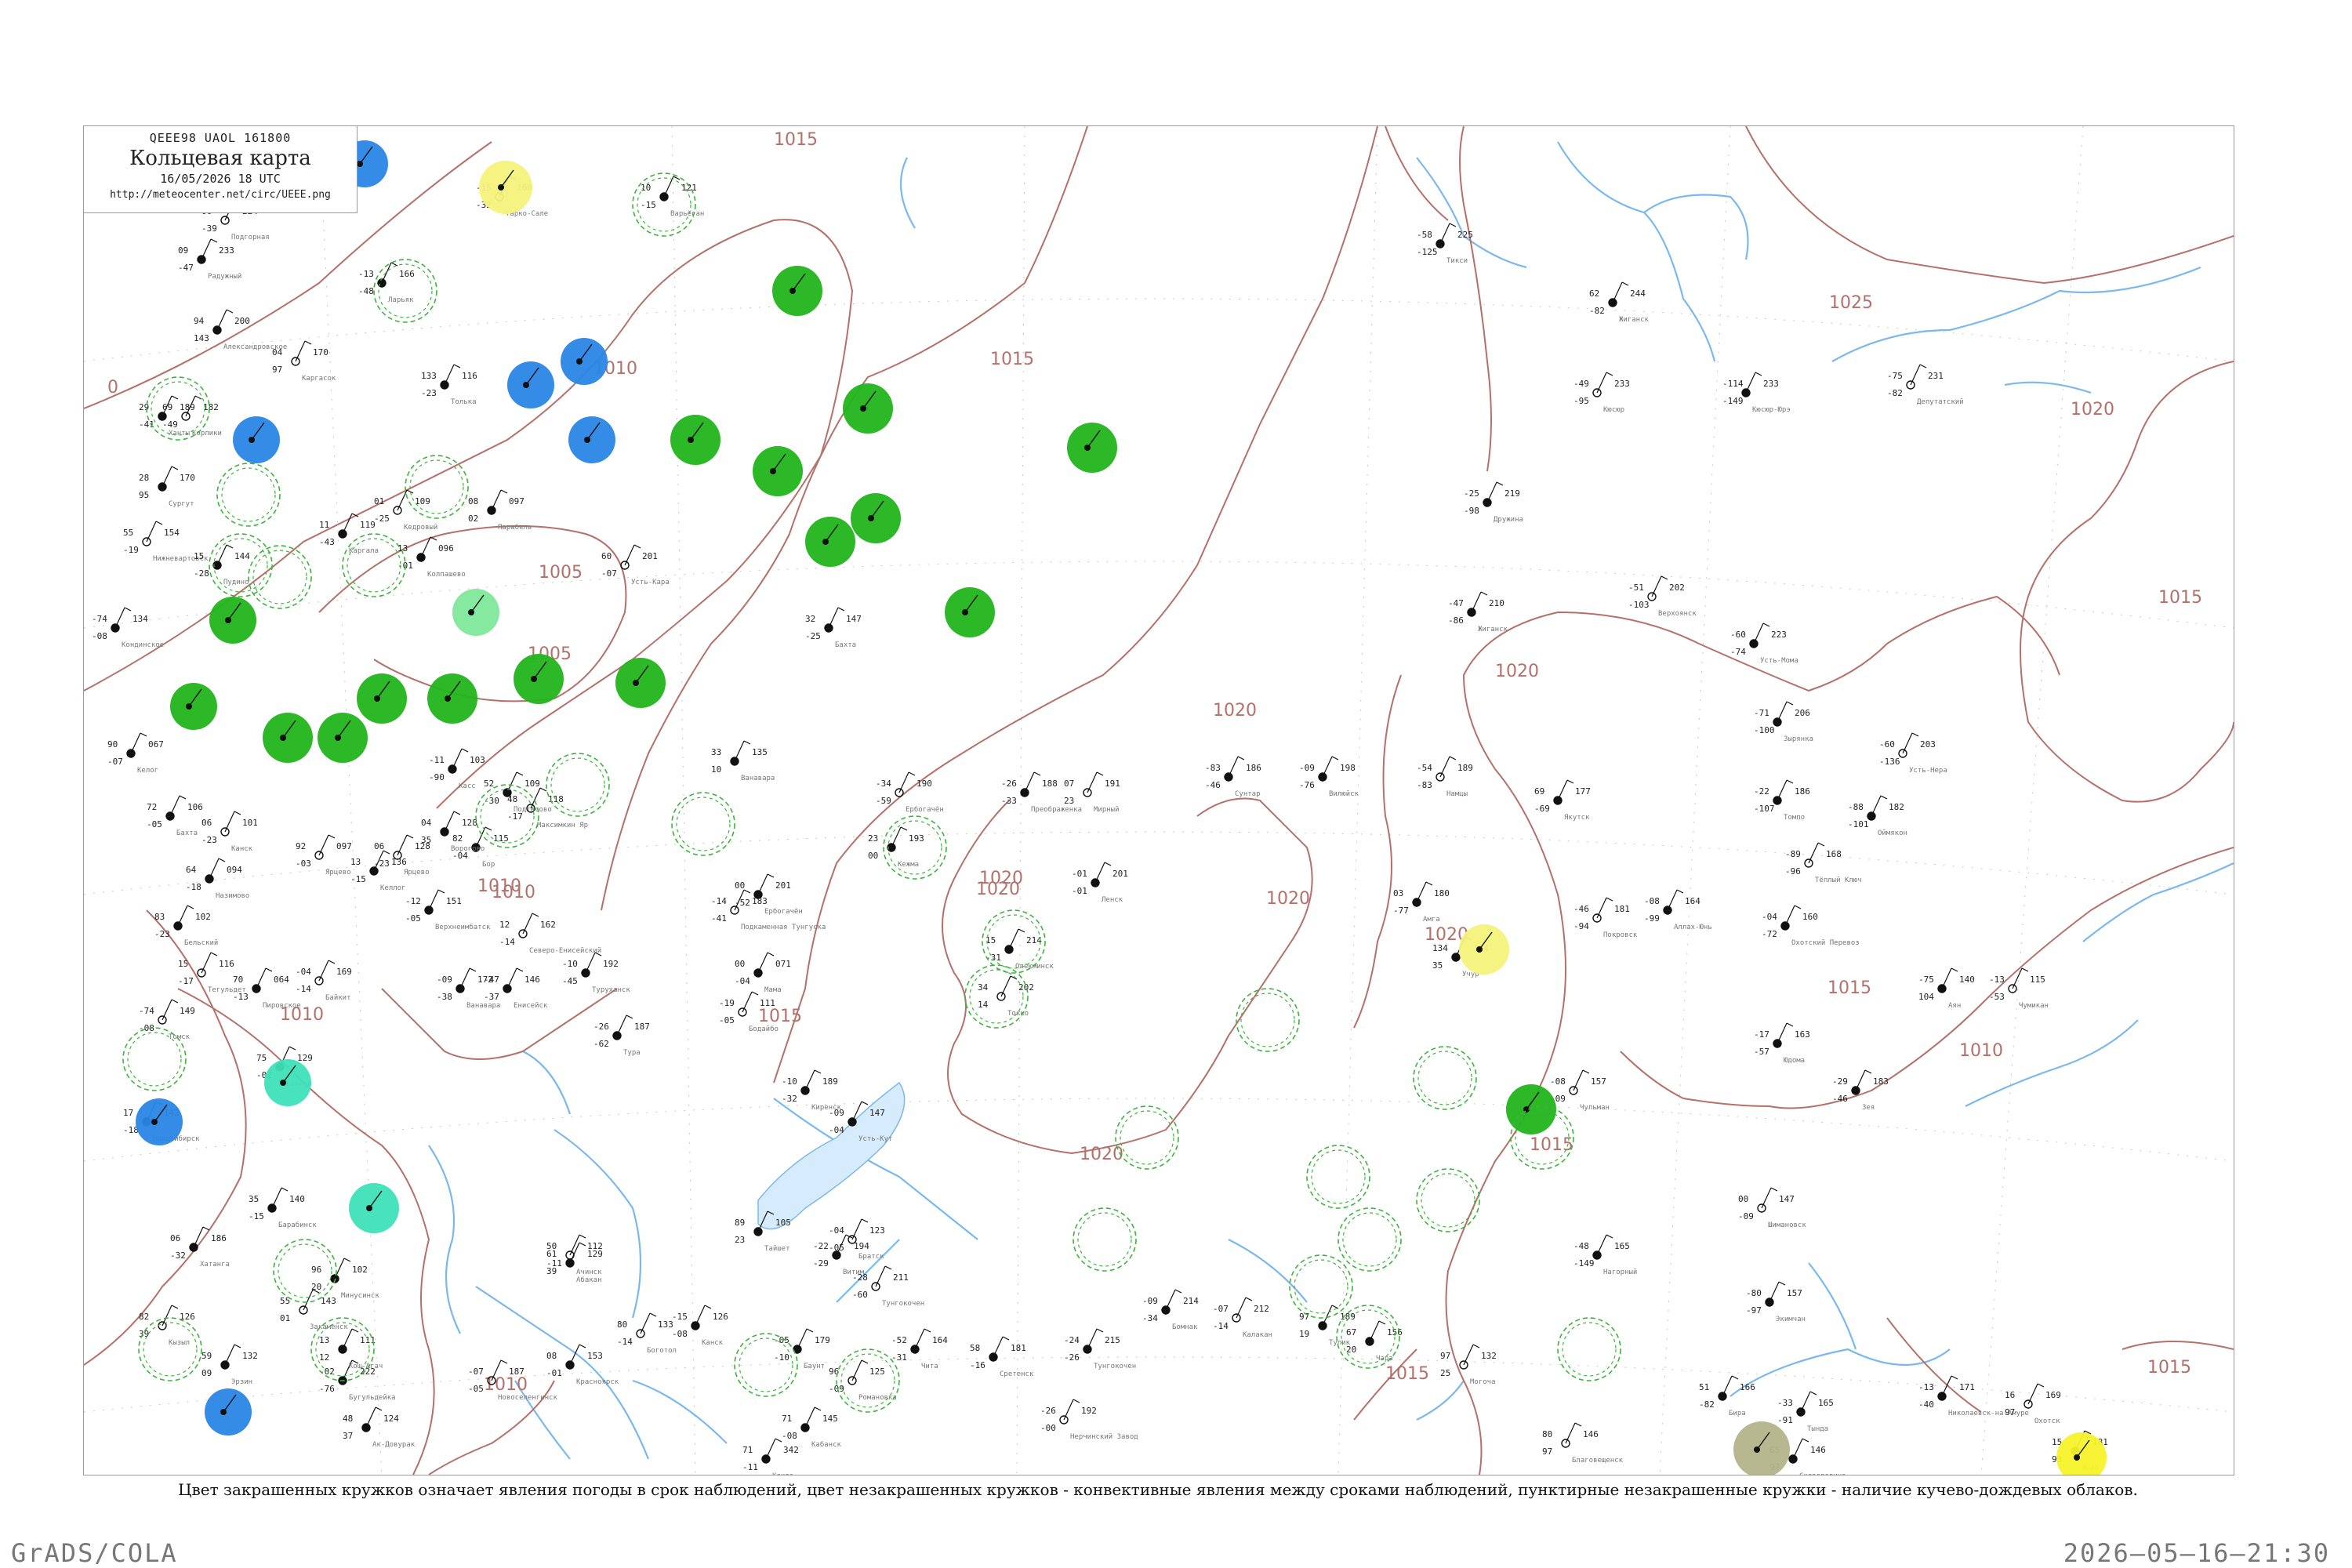  What do you see at coordinates (327, 542) in the screenshot?
I see `station-dewpoint: -43` at bounding box center [327, 542].